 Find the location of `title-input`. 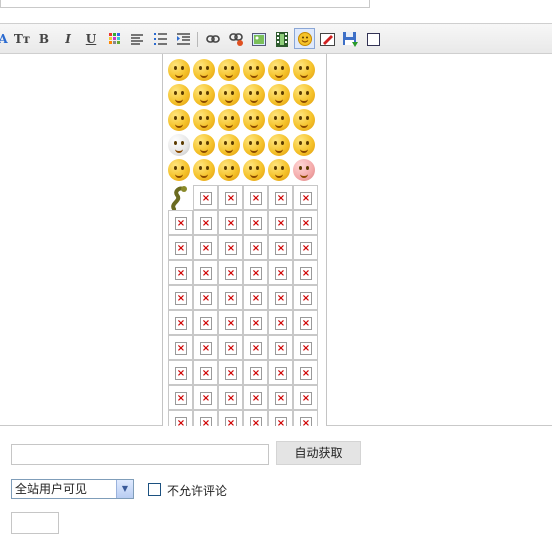

title-input is located at coordinates (185, 4).